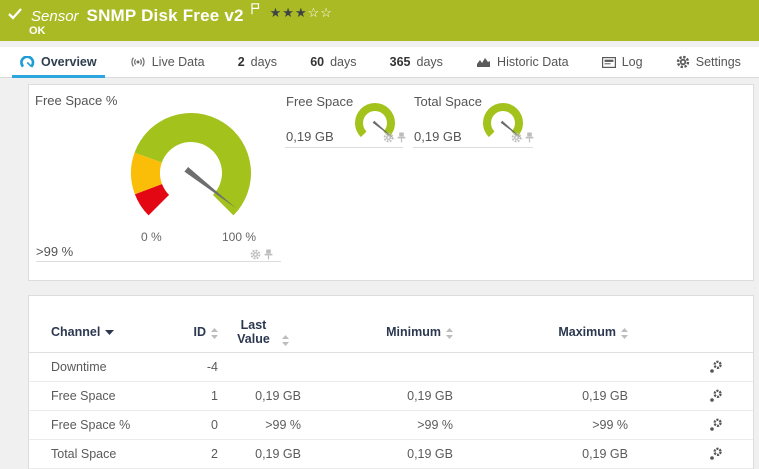 This screenshot has width=759, height=469. What do you see at coordinates (76, 332) in the screenshot?
I see `column-label: Channel` at bounding box center [76, 332].